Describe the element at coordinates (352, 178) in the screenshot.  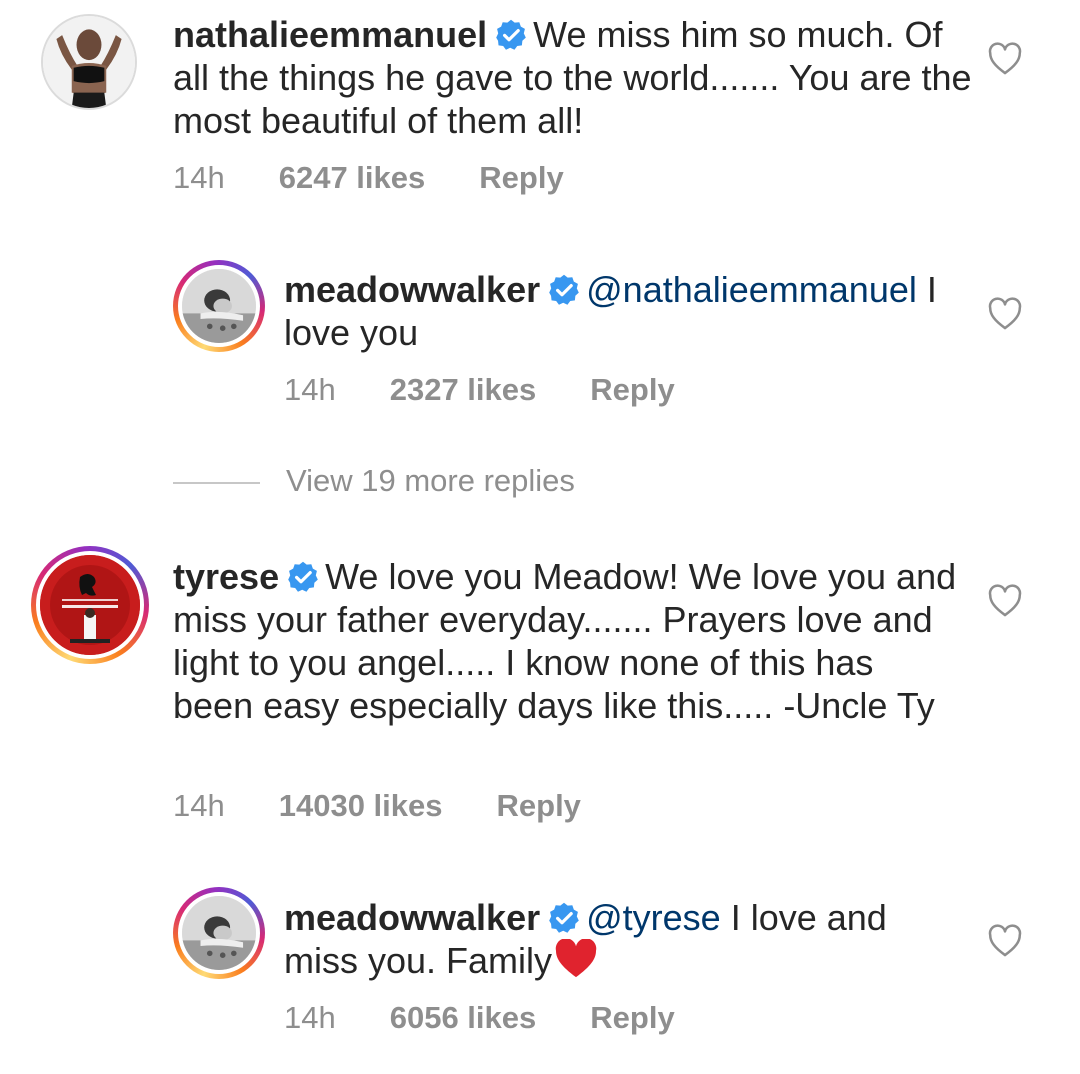
I see `likes-count: 6247 likes` at that location.